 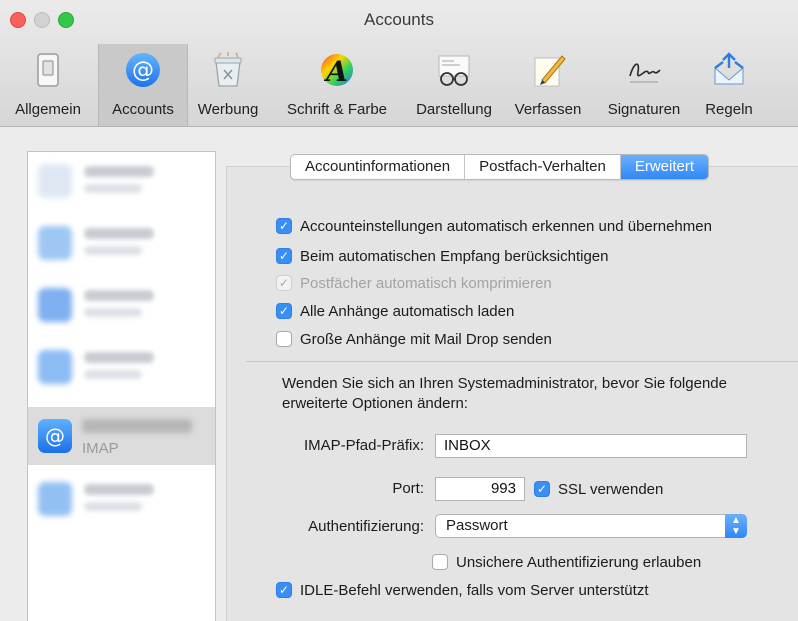 What do you see at coordinates (579, 562) in the screenshot?
I see `option-label: Unsichere Authentifizierung erlauben` at bounding box center [579, 562].